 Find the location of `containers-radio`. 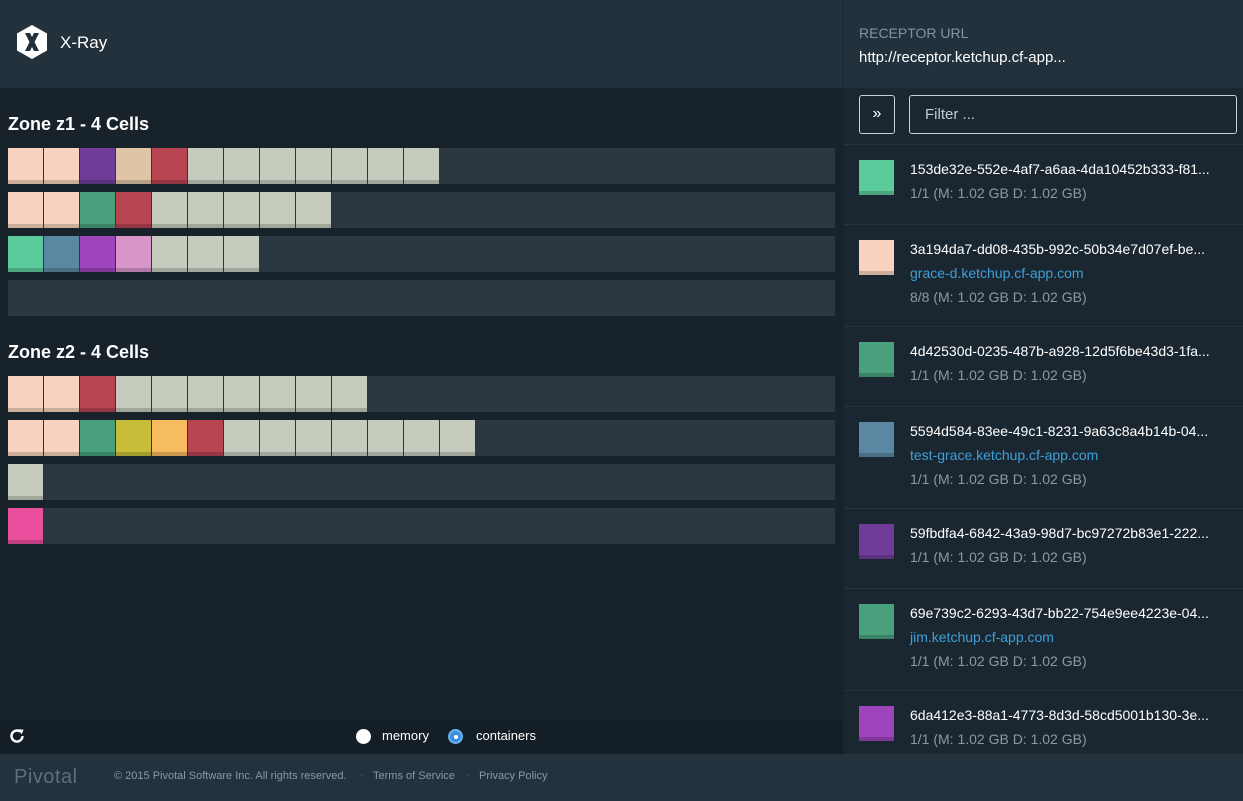

containers-radio is located at coordinates (455, 736).